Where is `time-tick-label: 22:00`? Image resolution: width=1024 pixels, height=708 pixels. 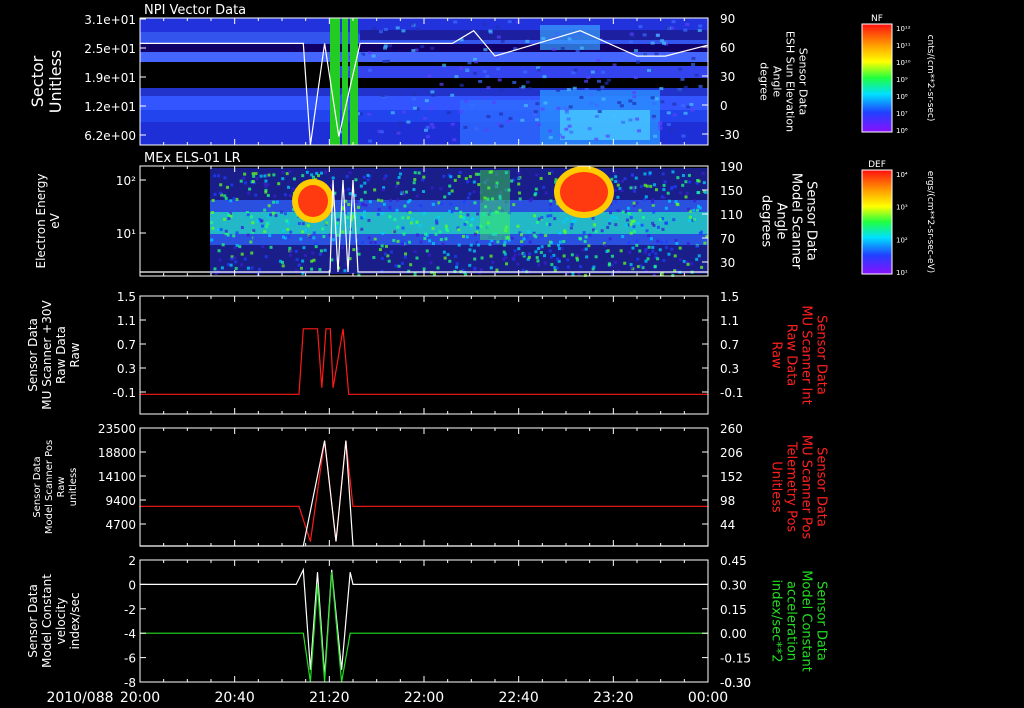 time-tick-label: 22:00 is located at coordinates (424, 698).